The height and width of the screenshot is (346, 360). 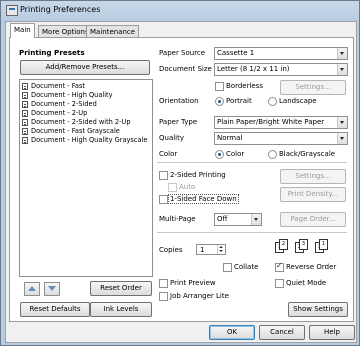 What do you see at coordinates (89, 140) in the screenshot?
I see `preset-item-label: Document - High Quality Grayscale` at bounding box center [89, 140].